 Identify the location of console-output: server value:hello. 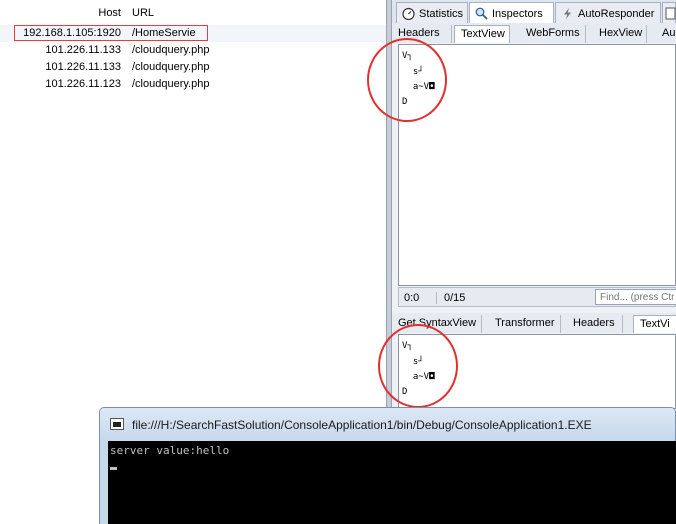
(170, 450).